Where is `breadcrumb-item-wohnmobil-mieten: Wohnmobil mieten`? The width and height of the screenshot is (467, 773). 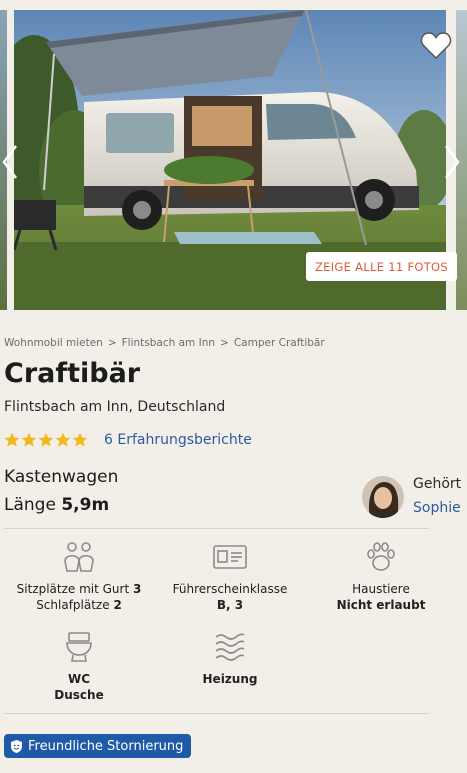 breadcrumb-item-wohnmobil-mieten: Wohnmobil mieten is located at coordinates (53, 343).